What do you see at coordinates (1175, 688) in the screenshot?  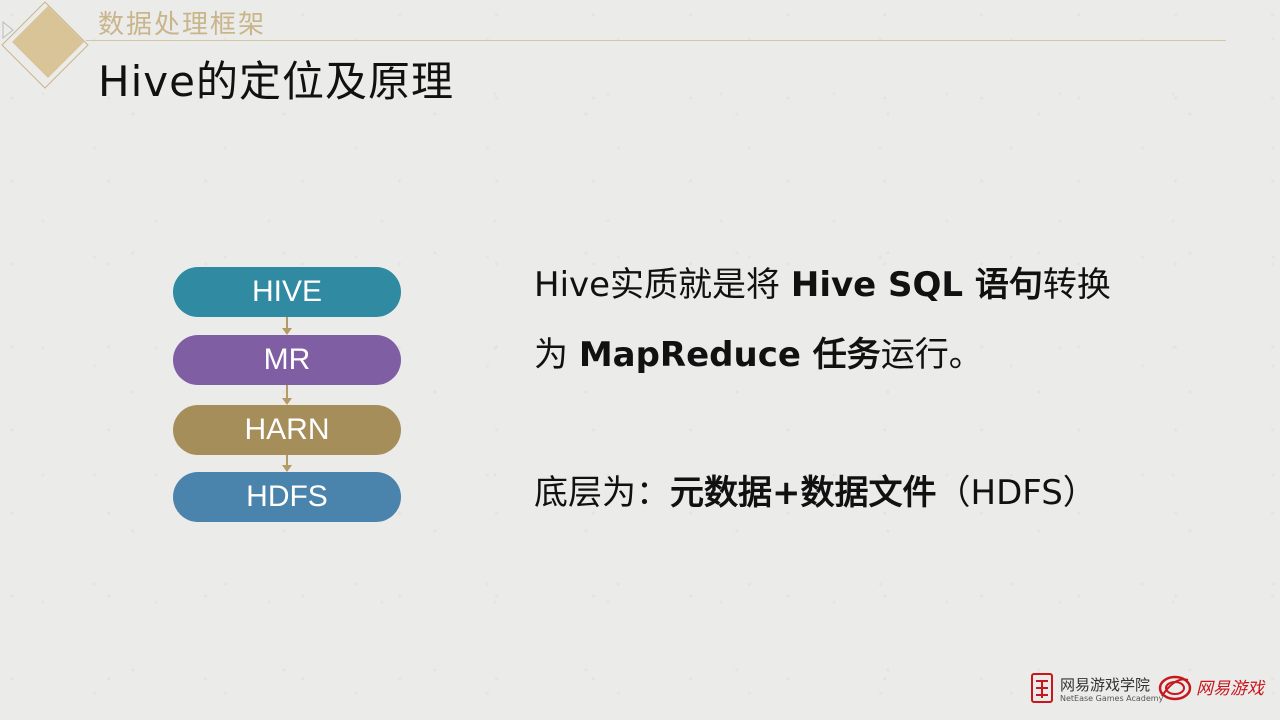 I see `netease-games-logo-icon` at bounding box center [1175, 688].